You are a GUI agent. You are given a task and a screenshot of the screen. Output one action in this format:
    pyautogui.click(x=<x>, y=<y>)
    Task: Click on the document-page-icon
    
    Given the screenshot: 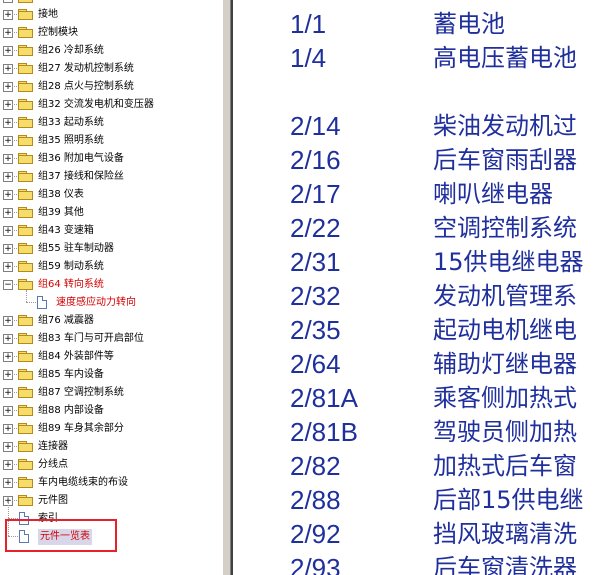 What is the action you would take?
    pyautogui.click(x=42, y=302)
    